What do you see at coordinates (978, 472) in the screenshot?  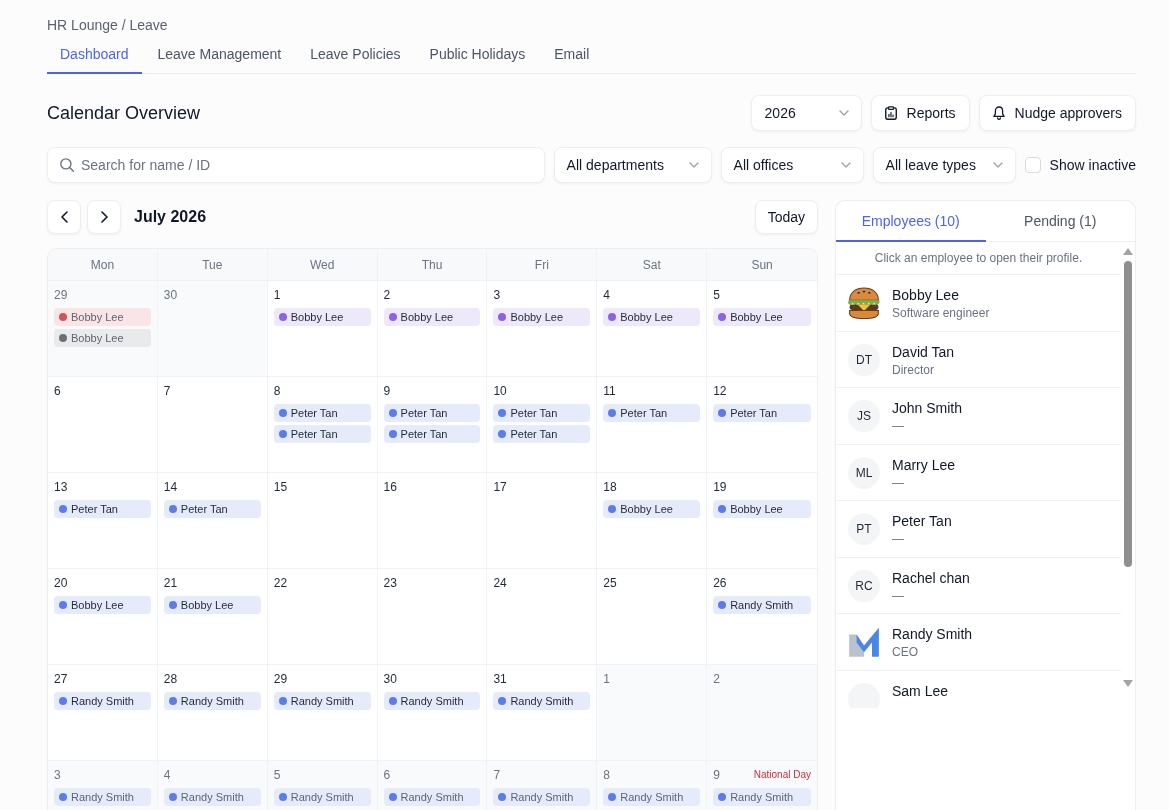 I see `employee-row: ML Marry Lee —` at bounding box center [978, 472].